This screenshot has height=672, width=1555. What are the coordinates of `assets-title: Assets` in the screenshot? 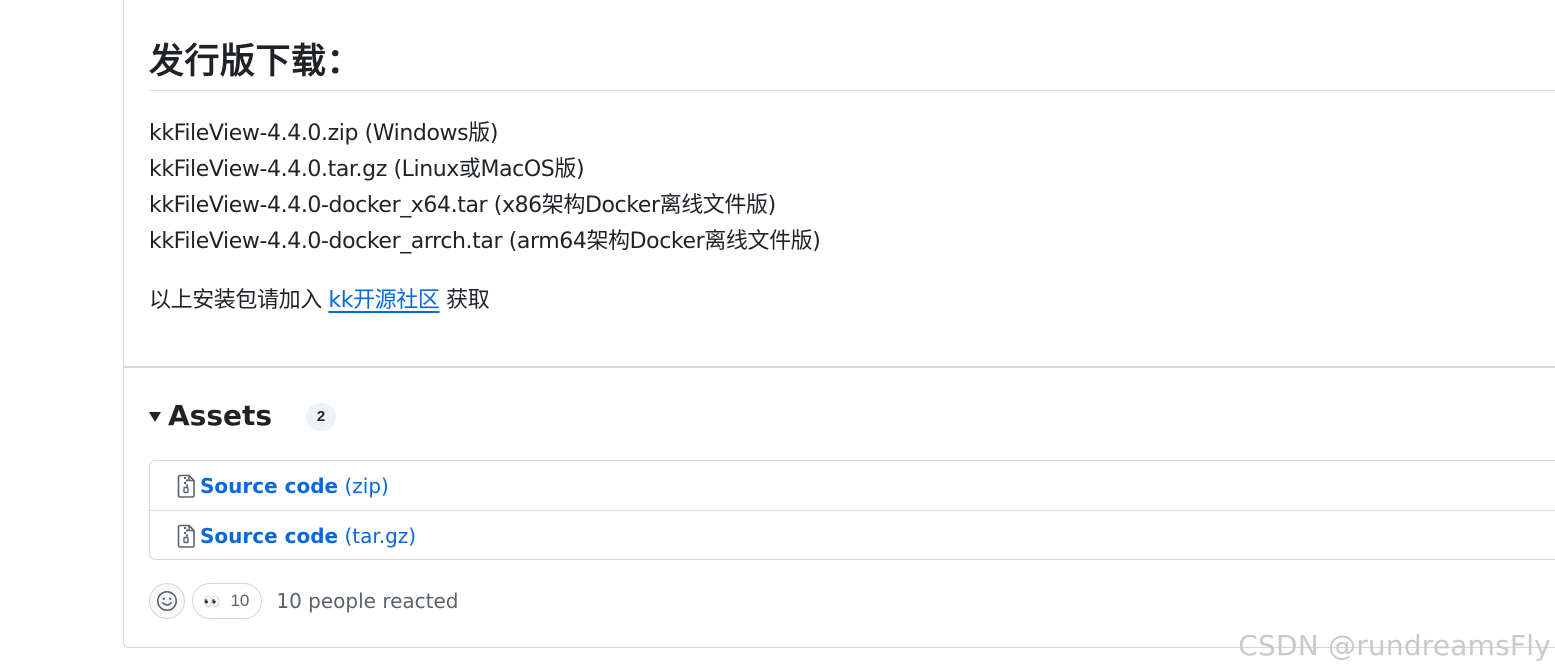 It's located at (220, 415).